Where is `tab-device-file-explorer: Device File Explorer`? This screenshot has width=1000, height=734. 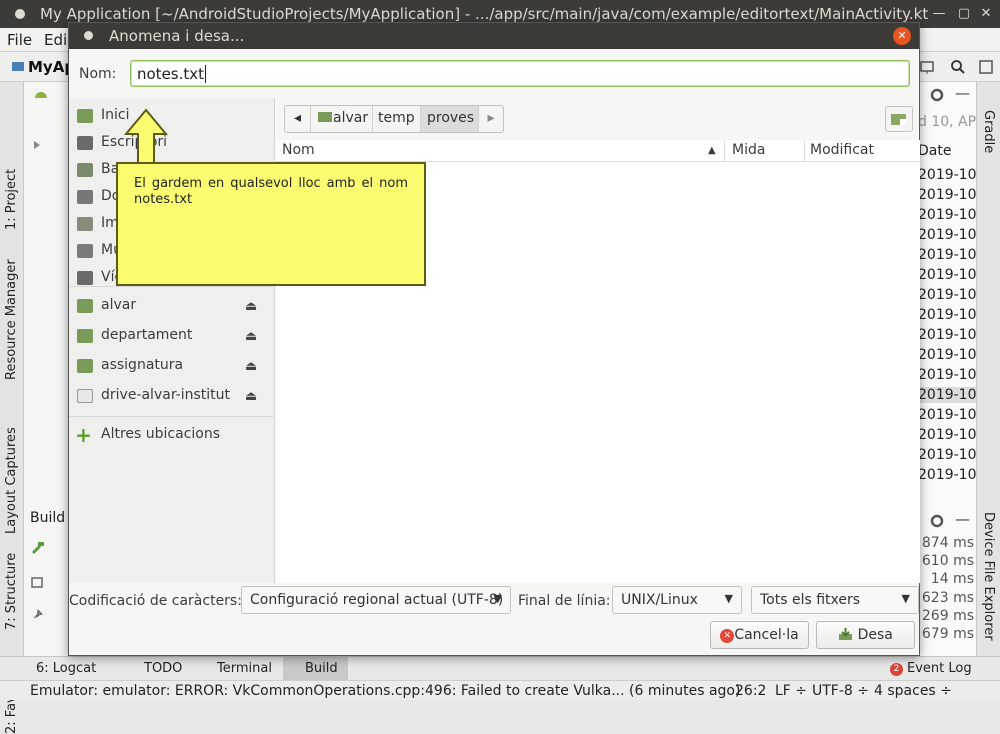
tab-device-file-explorer: Device File Explorer is located at coordinates (988, 576).